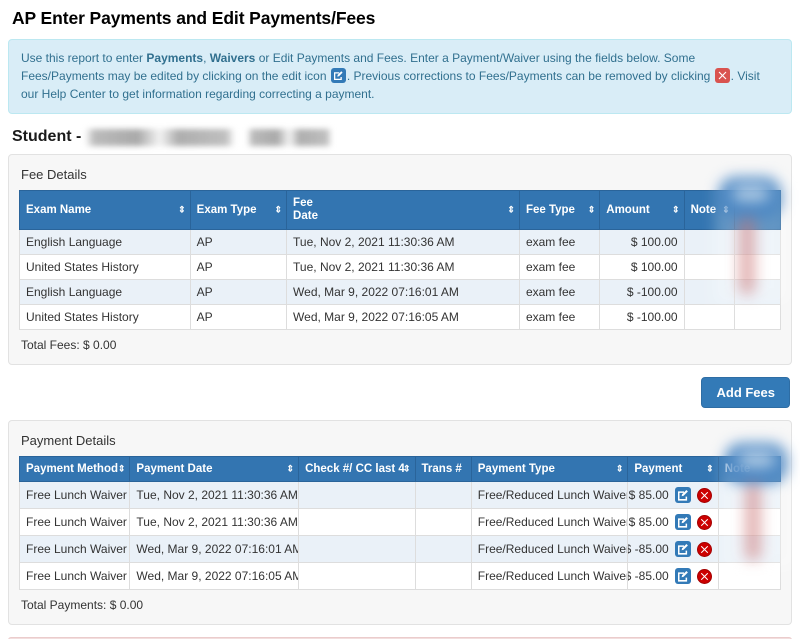 The image size is (800, 639). I want to click on col-fee-type: Fee Type ⇕, so click(559, 210).